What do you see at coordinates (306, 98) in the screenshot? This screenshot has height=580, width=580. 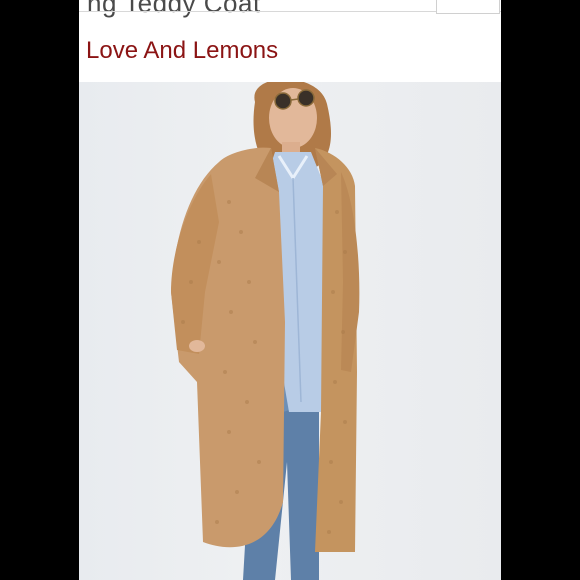 I see `sunglasses-right-lens` at bounding box center [306, 98].